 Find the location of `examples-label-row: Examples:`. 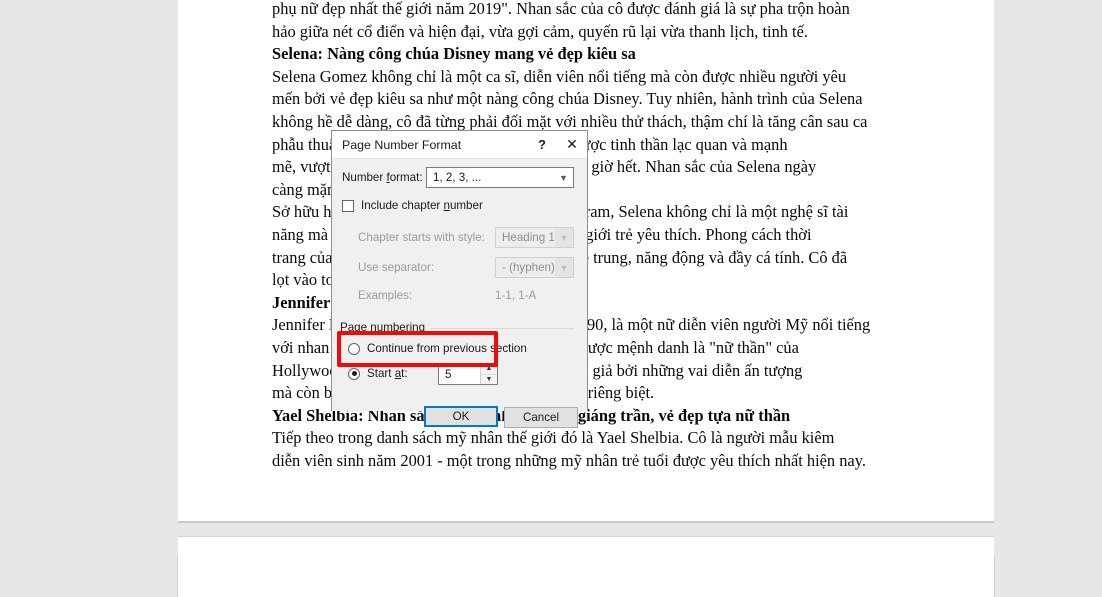

examples-label-row: Examples: is located at coordinates (385, 295).